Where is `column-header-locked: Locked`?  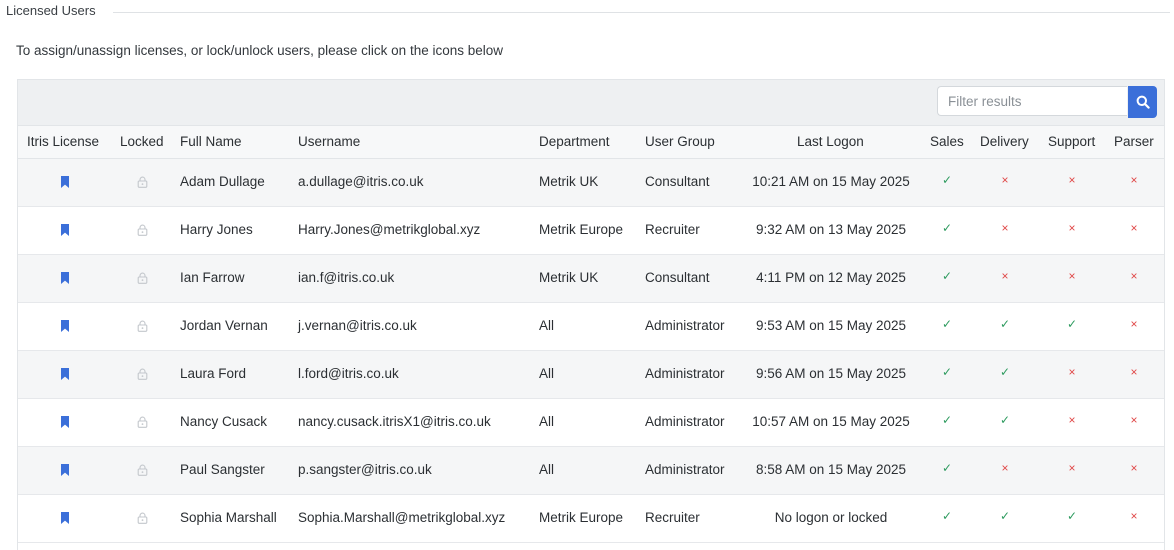 column-header-locked: Locked is located at coordinates (142, 141).